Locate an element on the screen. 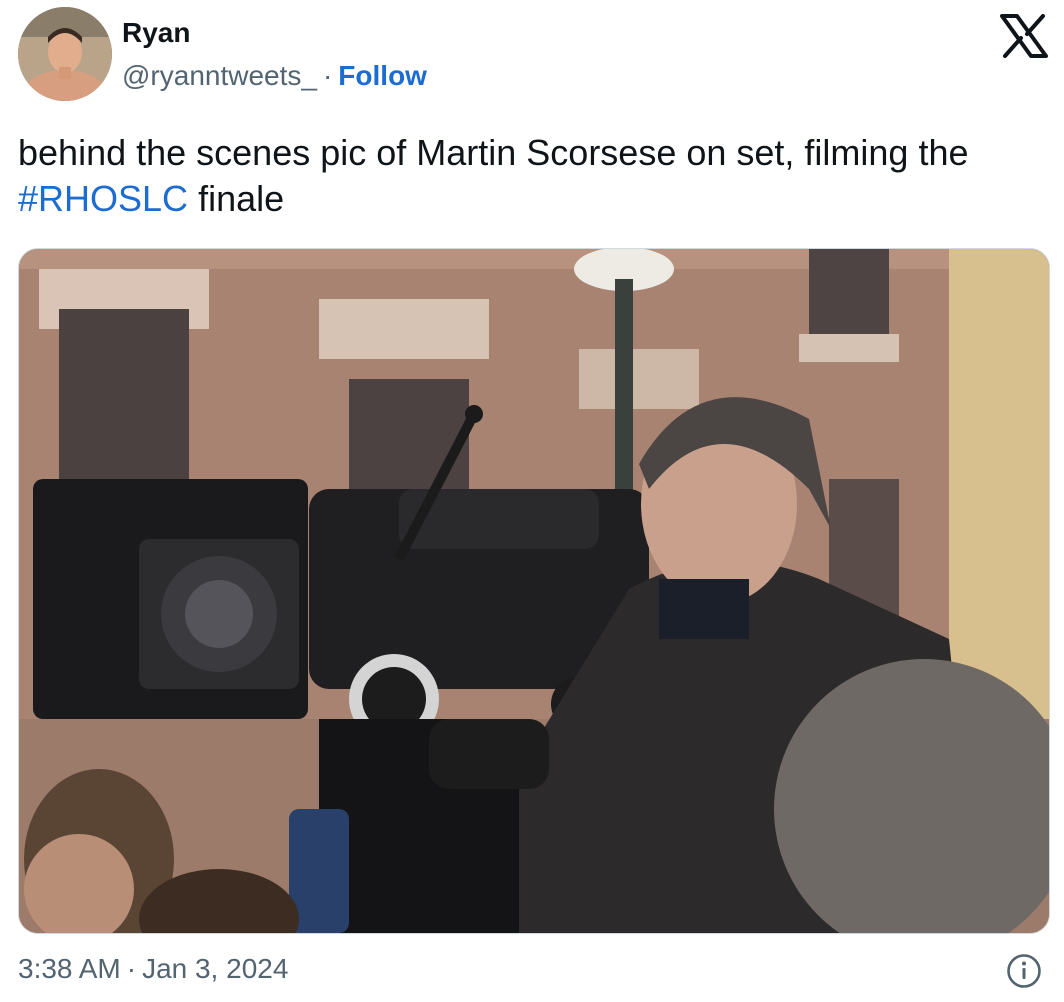  tweet-text-after: finale is located at coordinates (241, 198).